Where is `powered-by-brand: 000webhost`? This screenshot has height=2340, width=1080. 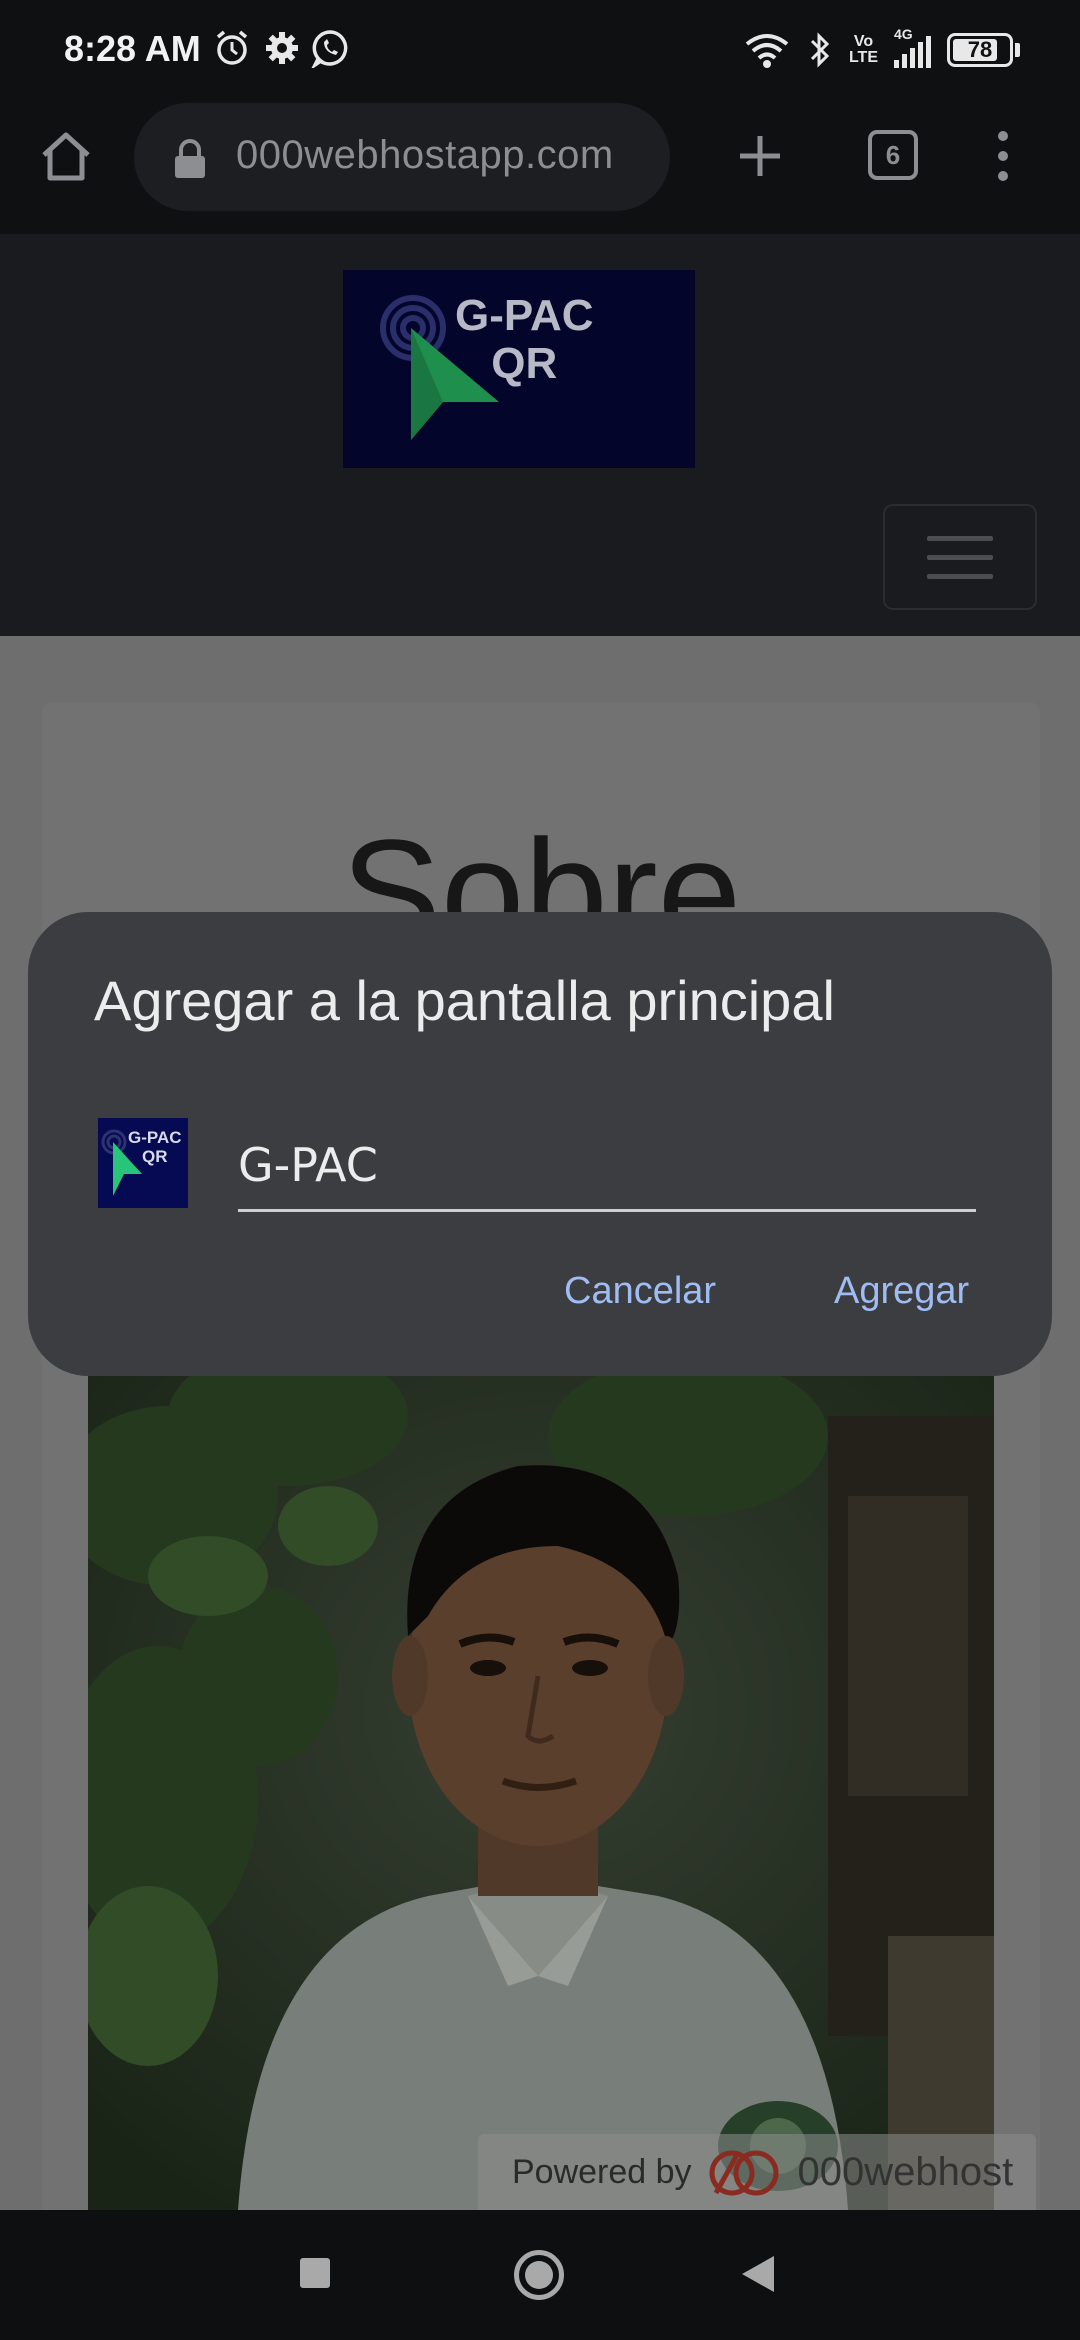 powered-by-brand: 000webhost is located at coordinates (905, 2171).